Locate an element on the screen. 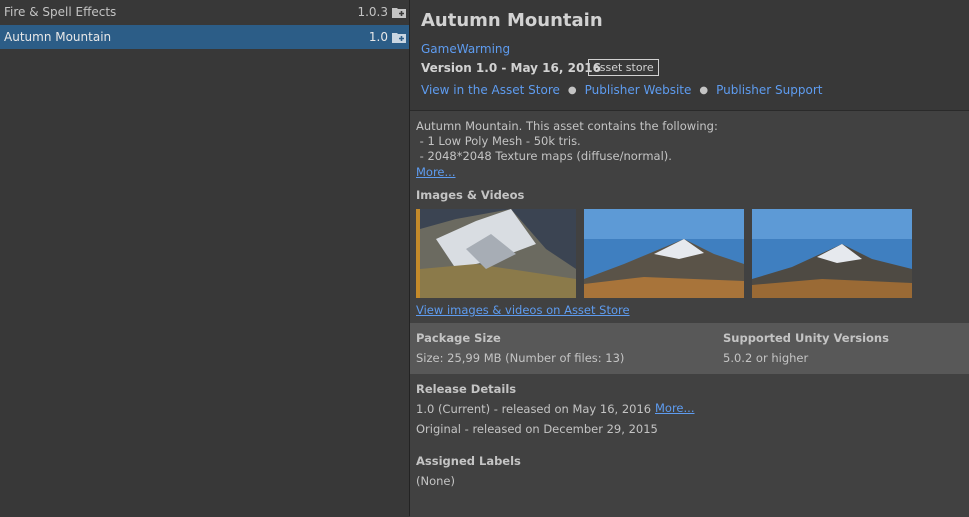 Image resolution: width=969 pixels, height=517 pixels. release-original: Original - released on December 29, 2015 is located at coordinates (537, 429).